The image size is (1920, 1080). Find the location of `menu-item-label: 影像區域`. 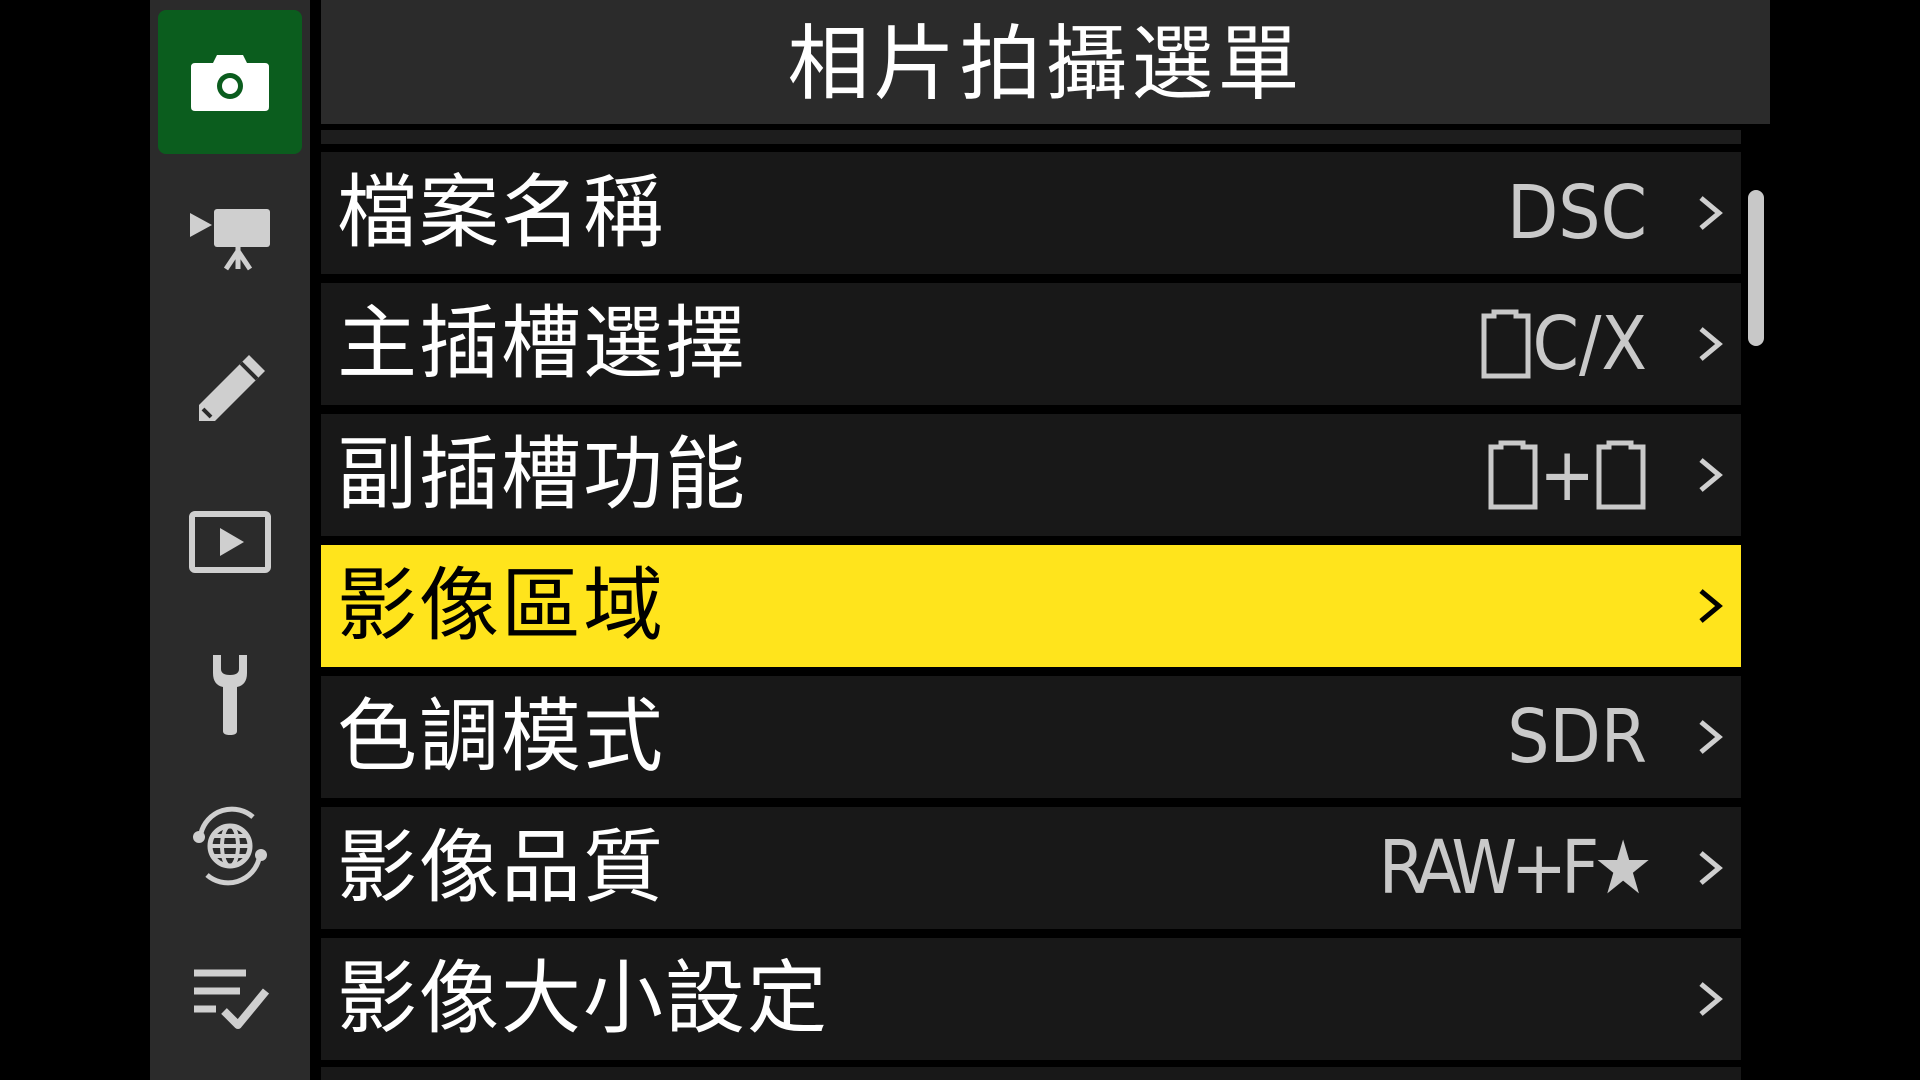

menu-item-label: 影像區域 is located at coordinates (501, 605).